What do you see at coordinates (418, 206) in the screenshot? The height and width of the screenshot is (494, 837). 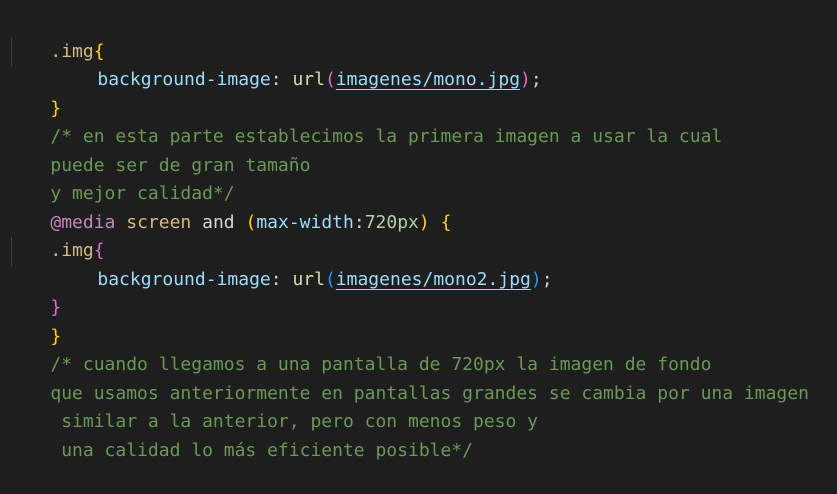 I see `code-line: @media screen and (max-width:720px) {` at bounding box center [418, 206].